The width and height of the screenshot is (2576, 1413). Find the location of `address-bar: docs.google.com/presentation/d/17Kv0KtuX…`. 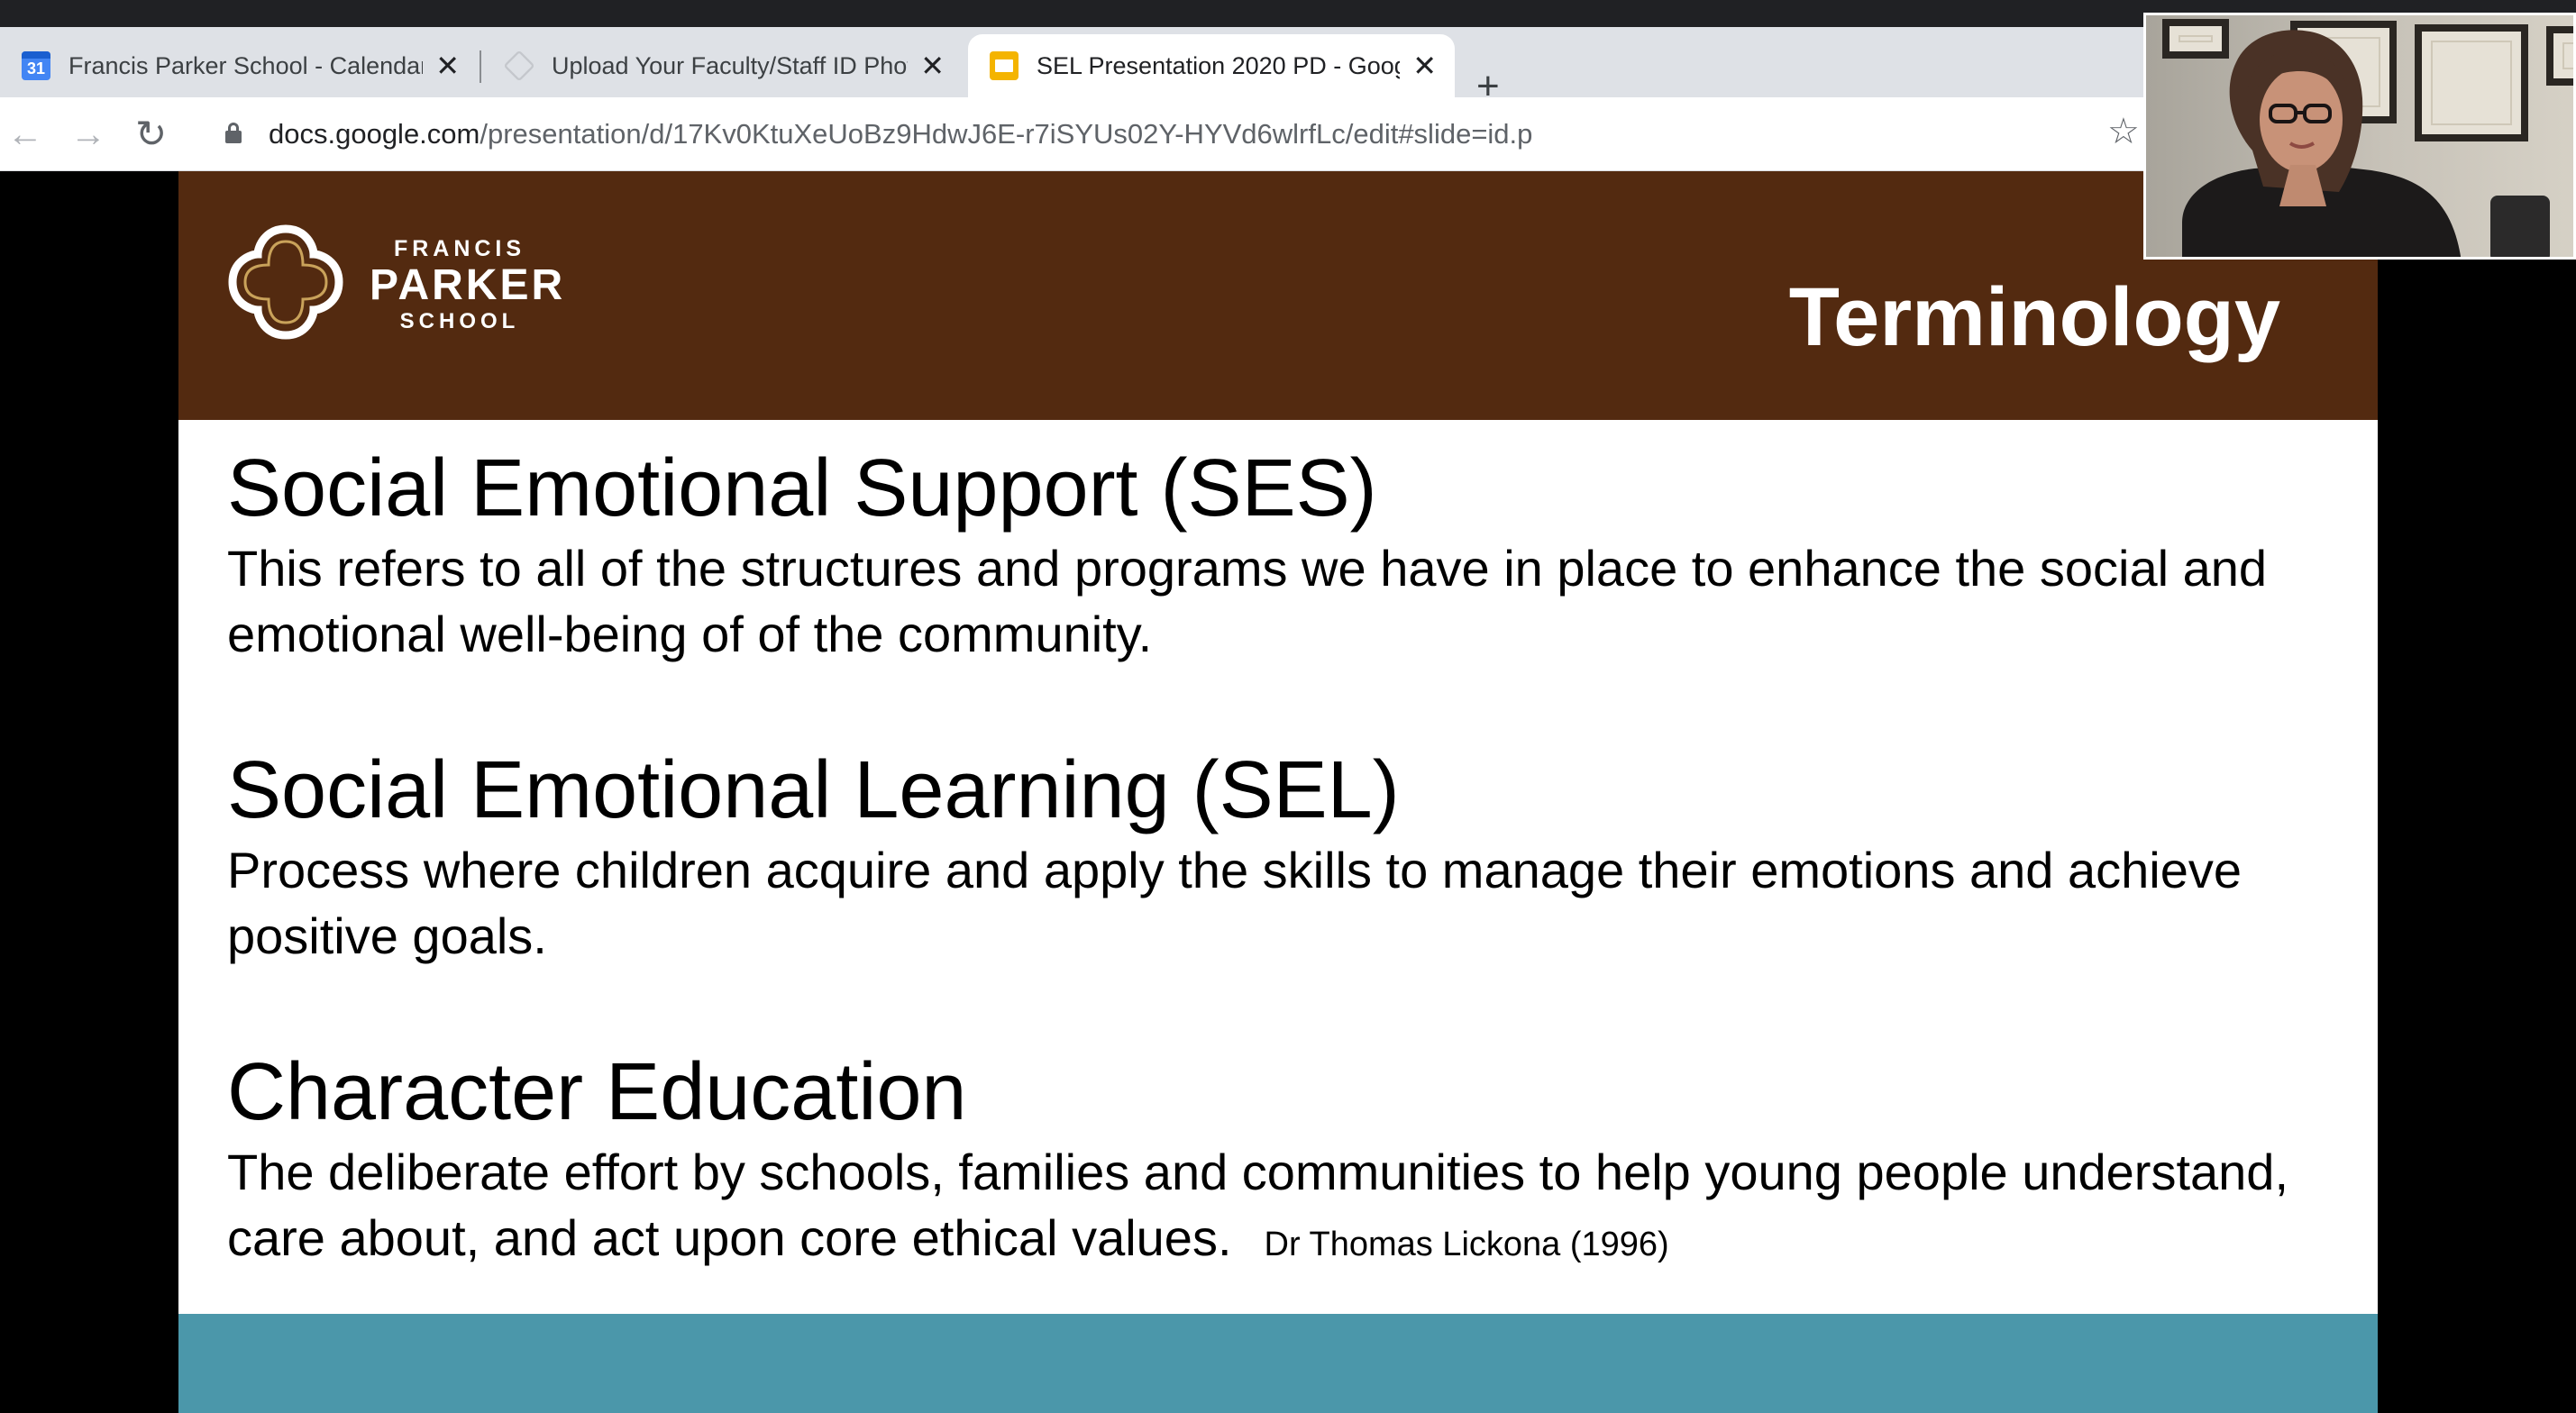

address-bar: docs.google.com/presentation/d/17Kv0KtuX… is located at coordinates (1173, 134).